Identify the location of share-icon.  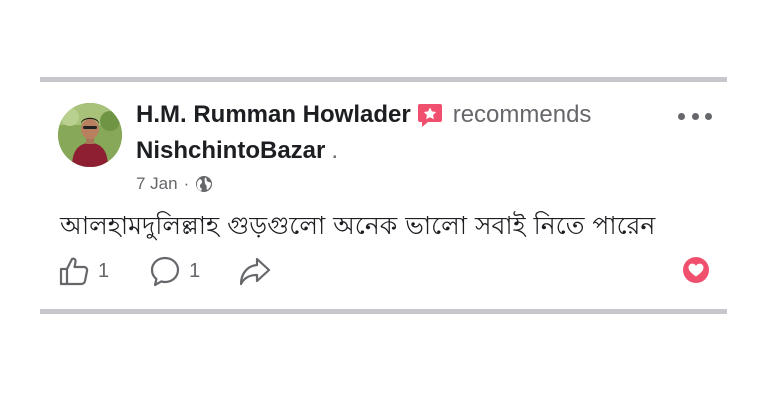
(255, 271).